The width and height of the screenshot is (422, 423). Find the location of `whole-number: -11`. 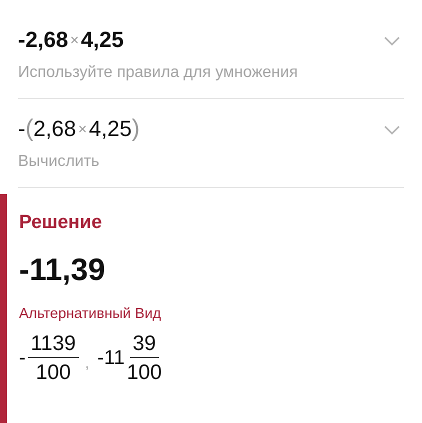

whole-number: -11 is located at coordinates (111, 358).